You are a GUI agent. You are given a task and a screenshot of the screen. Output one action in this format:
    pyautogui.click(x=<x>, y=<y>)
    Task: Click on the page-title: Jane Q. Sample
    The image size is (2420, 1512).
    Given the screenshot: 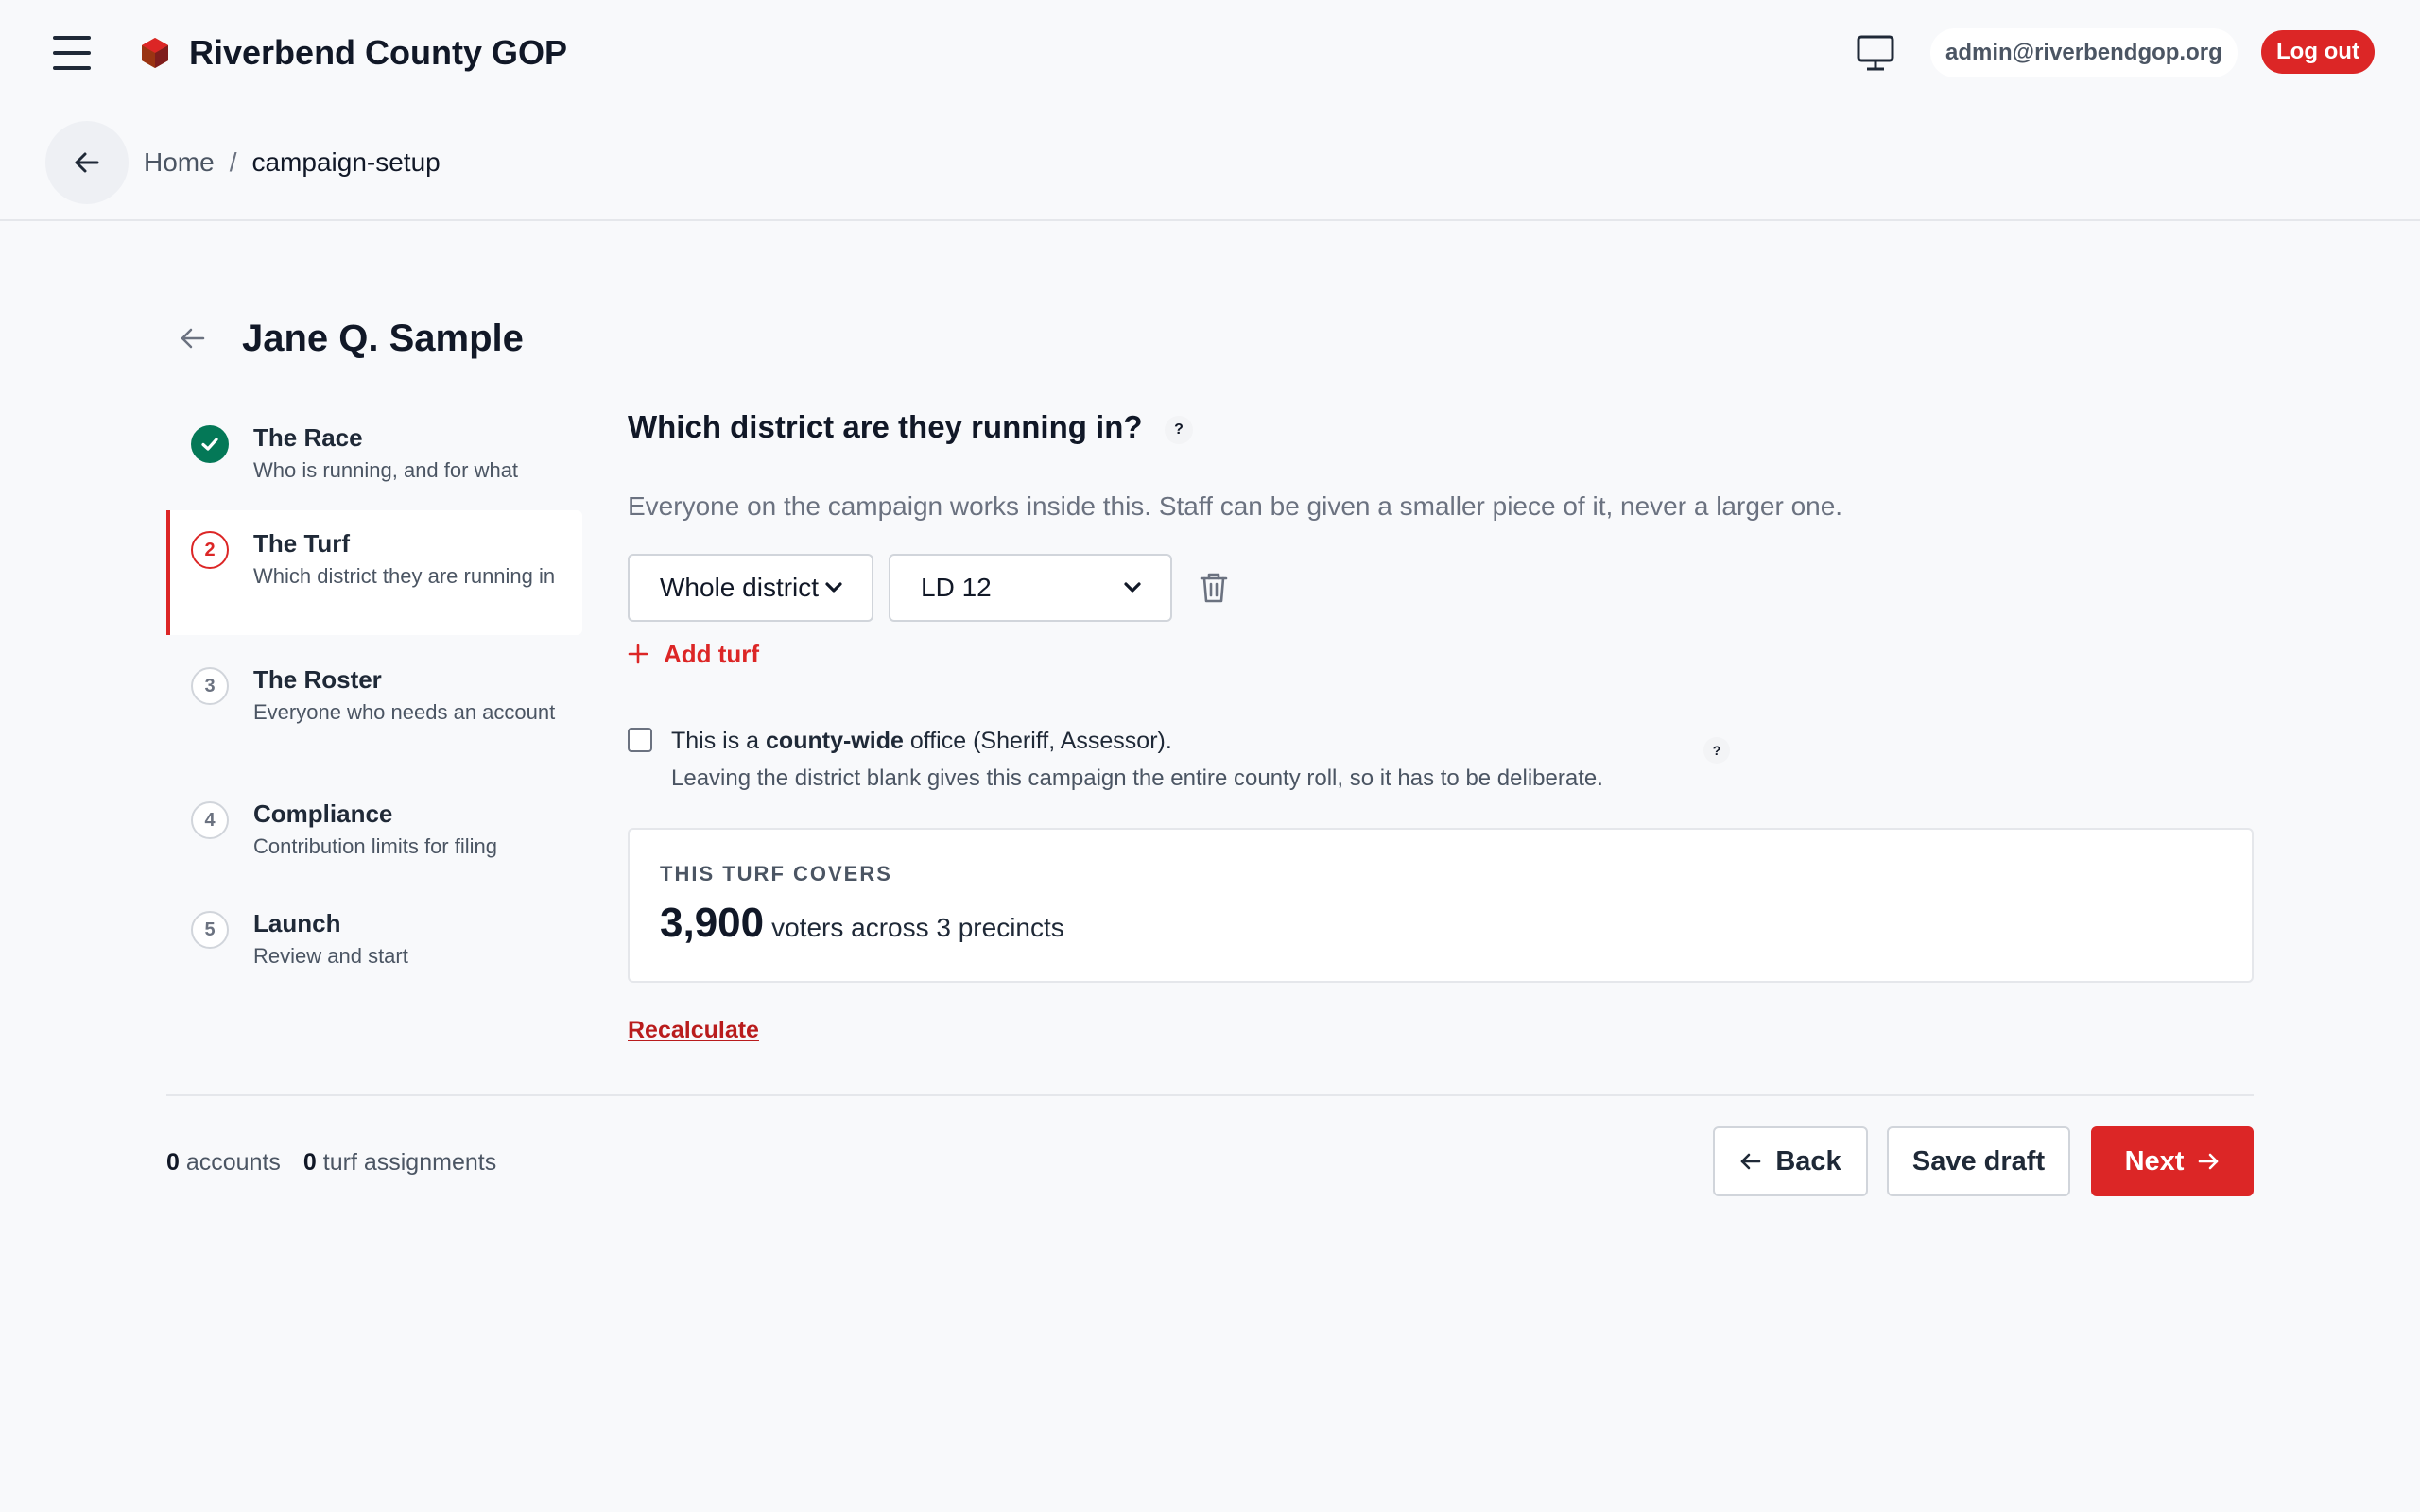 What is the action you would take?
    pyautogui.click(x=383, y=338)
    